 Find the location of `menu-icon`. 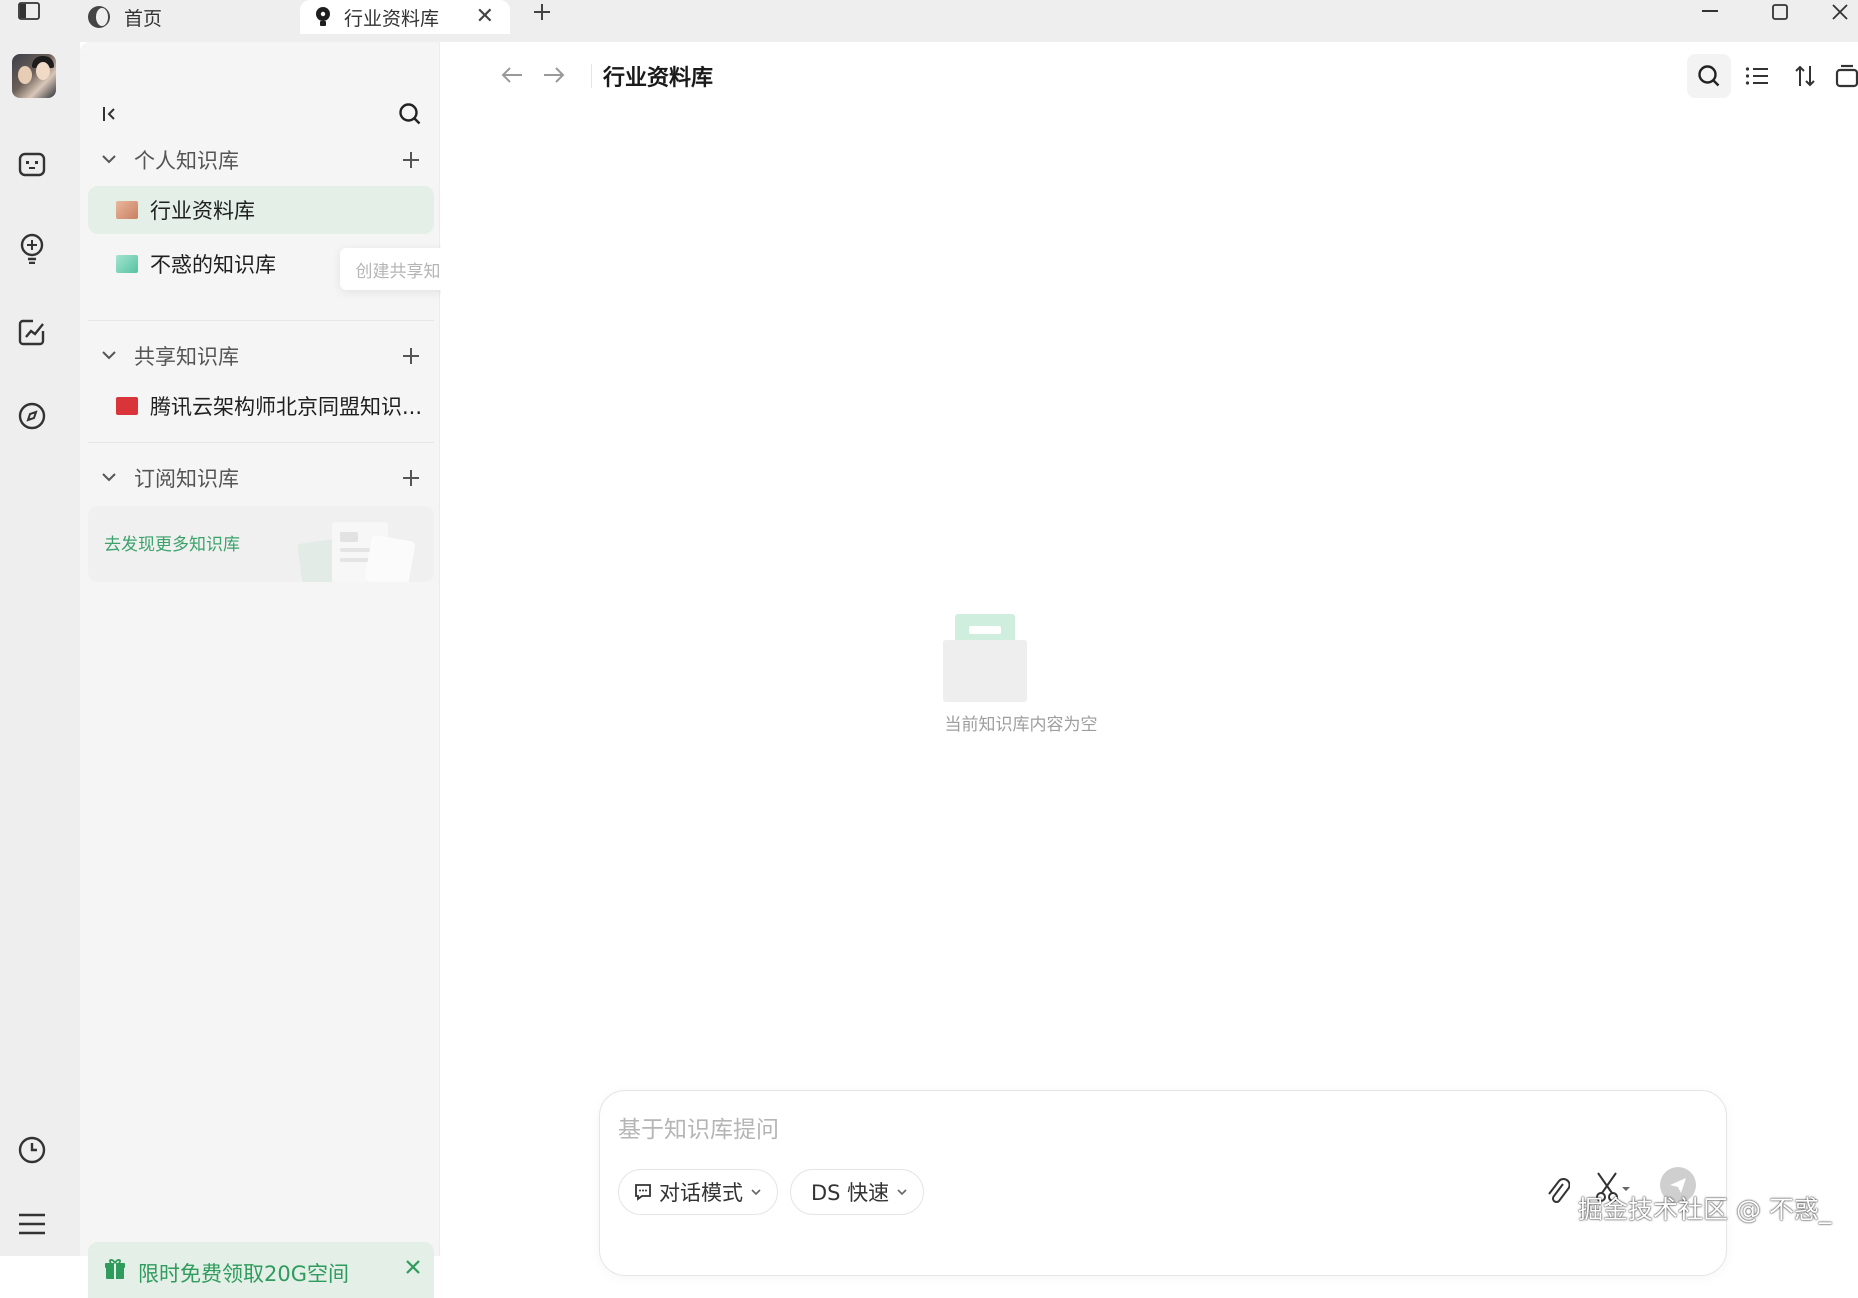

menu-icon is located at coordinates (32, 1224).